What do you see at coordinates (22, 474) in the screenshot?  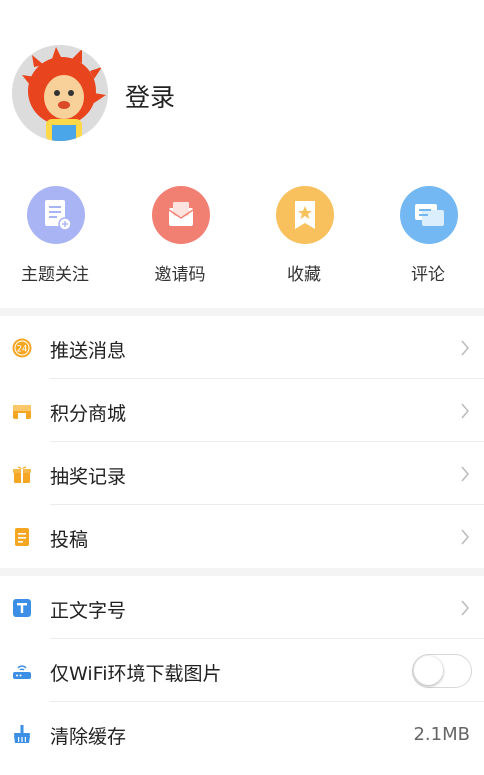 I see `gift-icon` at bounding box center [22, 474].